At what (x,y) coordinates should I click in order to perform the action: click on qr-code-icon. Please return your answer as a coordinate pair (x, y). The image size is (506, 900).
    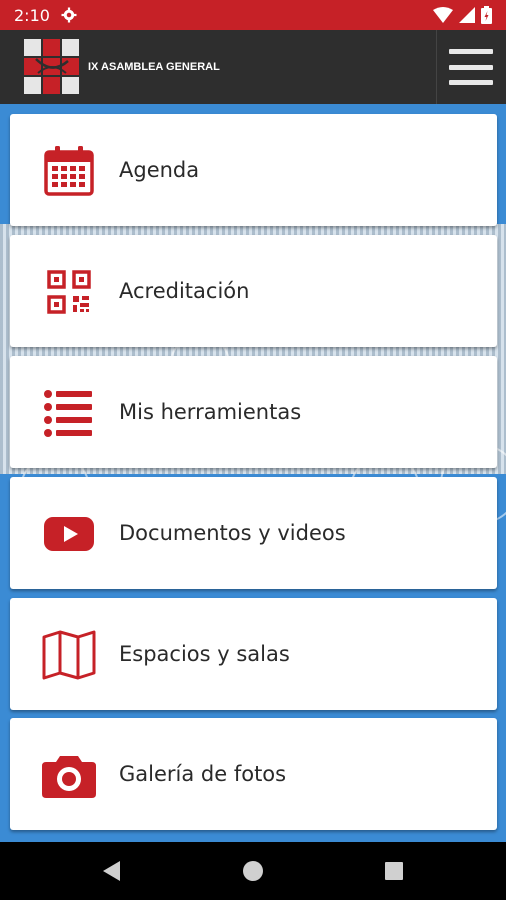
    Looking at the image, I should click on (69, 292).